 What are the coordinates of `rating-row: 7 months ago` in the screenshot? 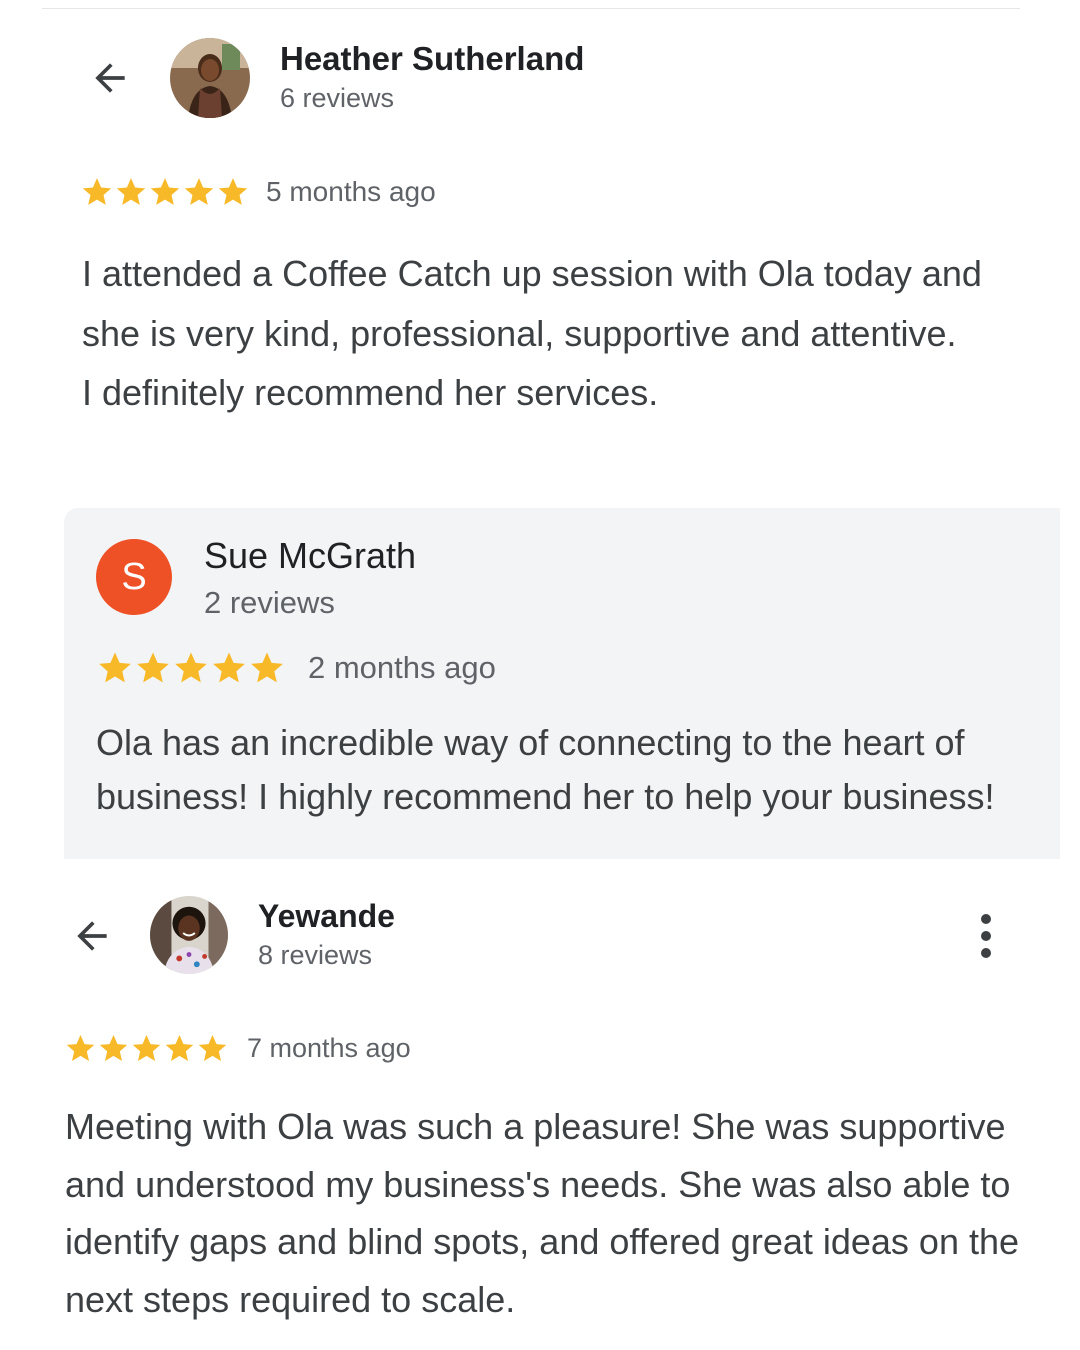 It's located at (237, 1048).